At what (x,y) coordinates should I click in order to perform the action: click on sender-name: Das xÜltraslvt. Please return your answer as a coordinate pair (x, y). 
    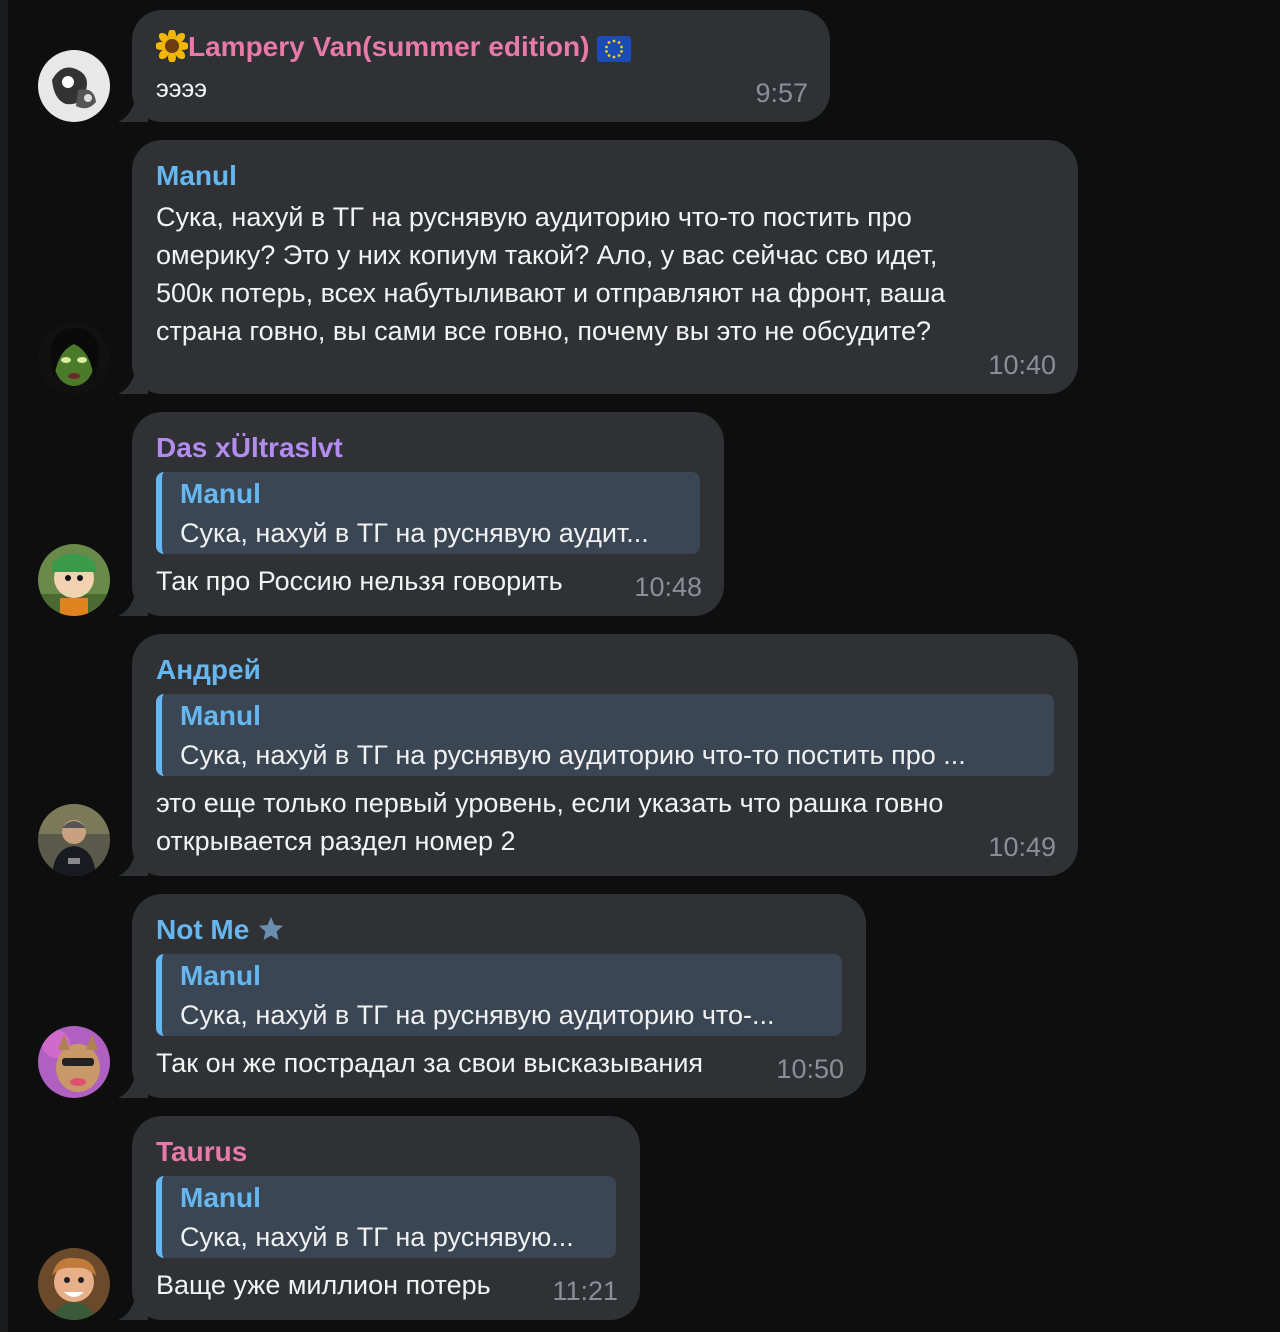
    Looking at the image, I should click on (249, 448).